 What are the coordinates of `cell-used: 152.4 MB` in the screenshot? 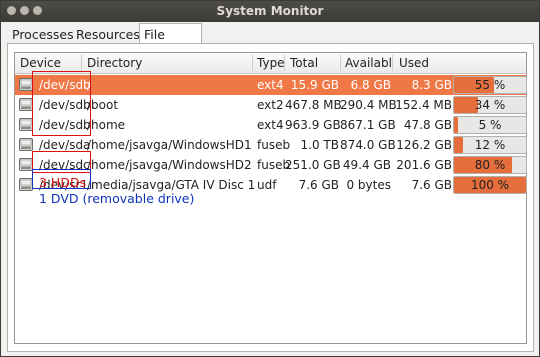 It's located at (423, 105).